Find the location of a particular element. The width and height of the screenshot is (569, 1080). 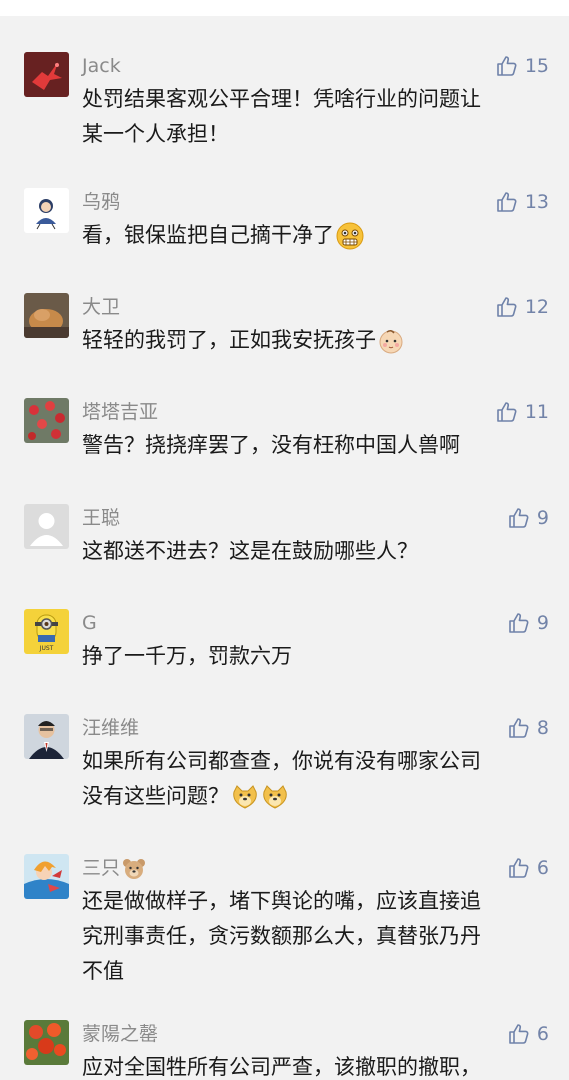

like-count: 12 is located at coordinates (536, 307).